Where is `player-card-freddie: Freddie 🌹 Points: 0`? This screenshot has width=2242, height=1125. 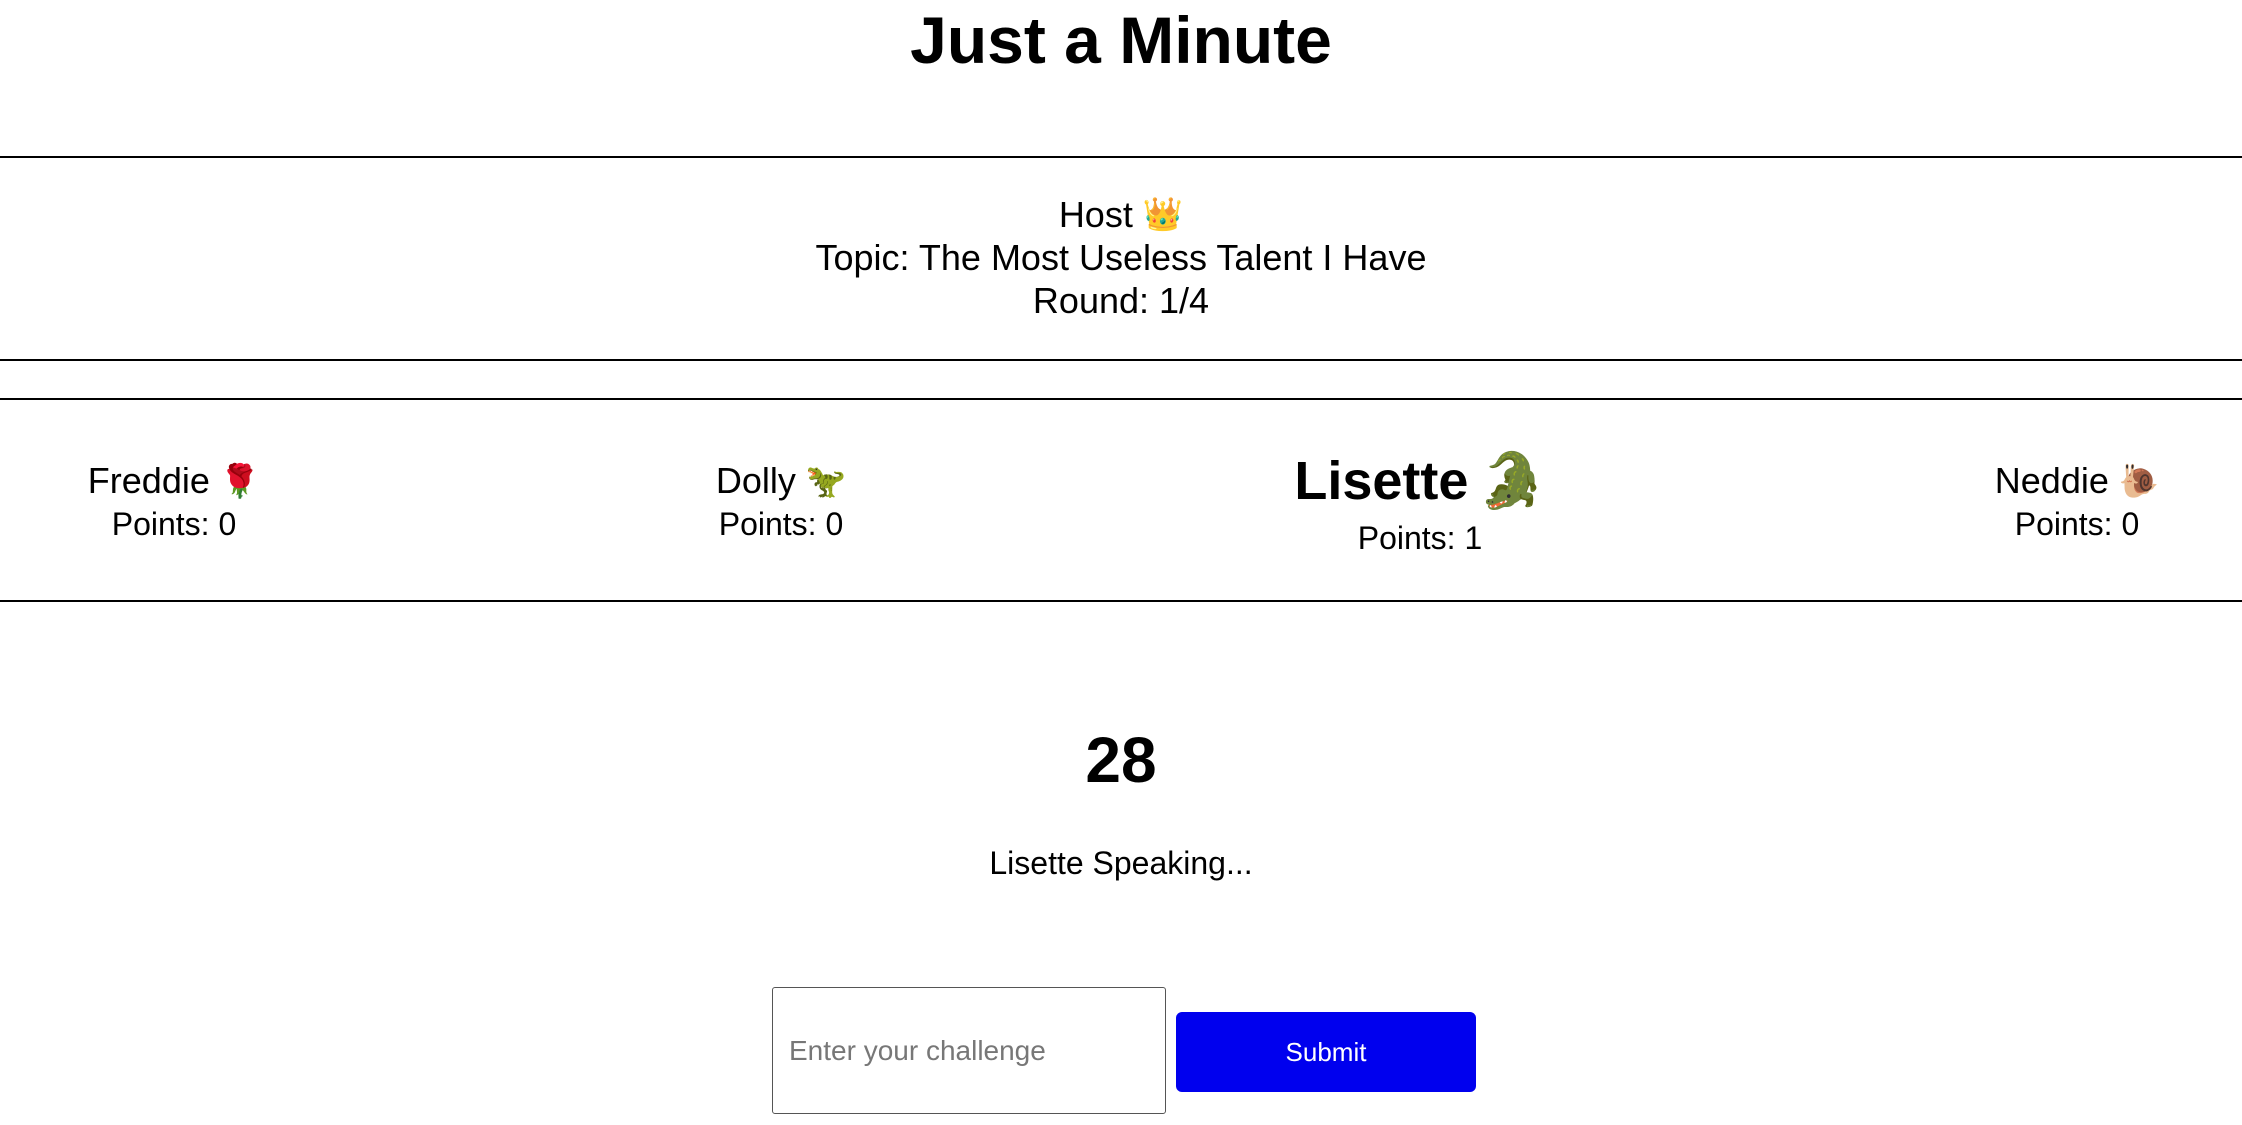
player-card-freddie: Freddie 🌹 Points: 0 is located at coordinates (174, 501).